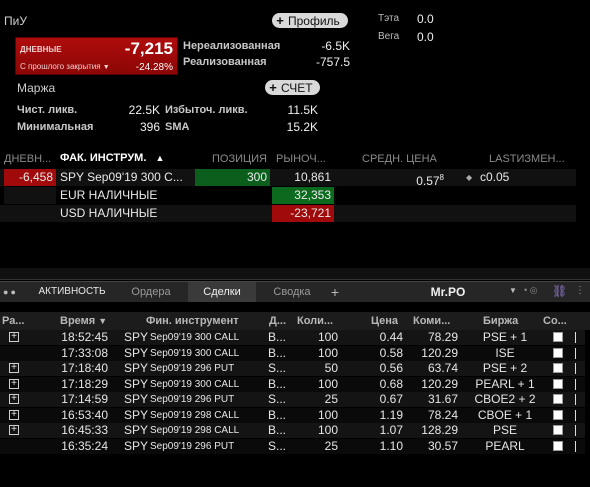 The image size is (590, 487). Describe the element at coordinates (331, 445) in the screenshot. I see `trade-qty: 25` at that location.